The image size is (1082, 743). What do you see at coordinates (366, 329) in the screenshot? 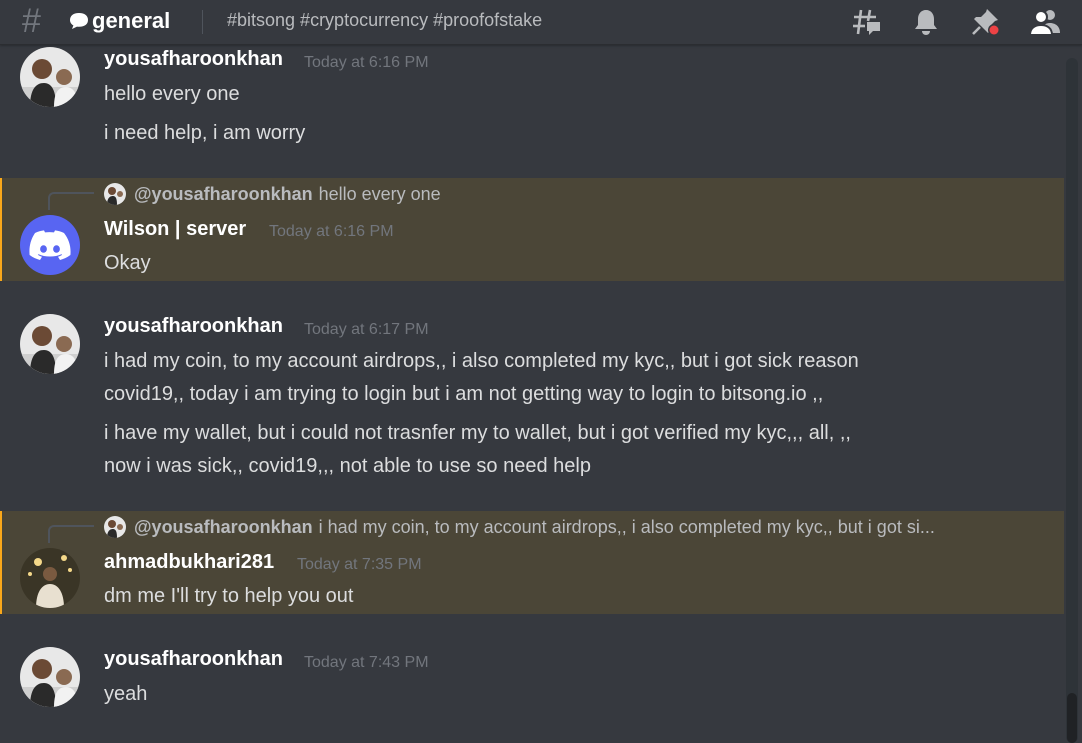
I see `message-timestamp: Today at 6:17 PM` at bounding box center [366, 329].